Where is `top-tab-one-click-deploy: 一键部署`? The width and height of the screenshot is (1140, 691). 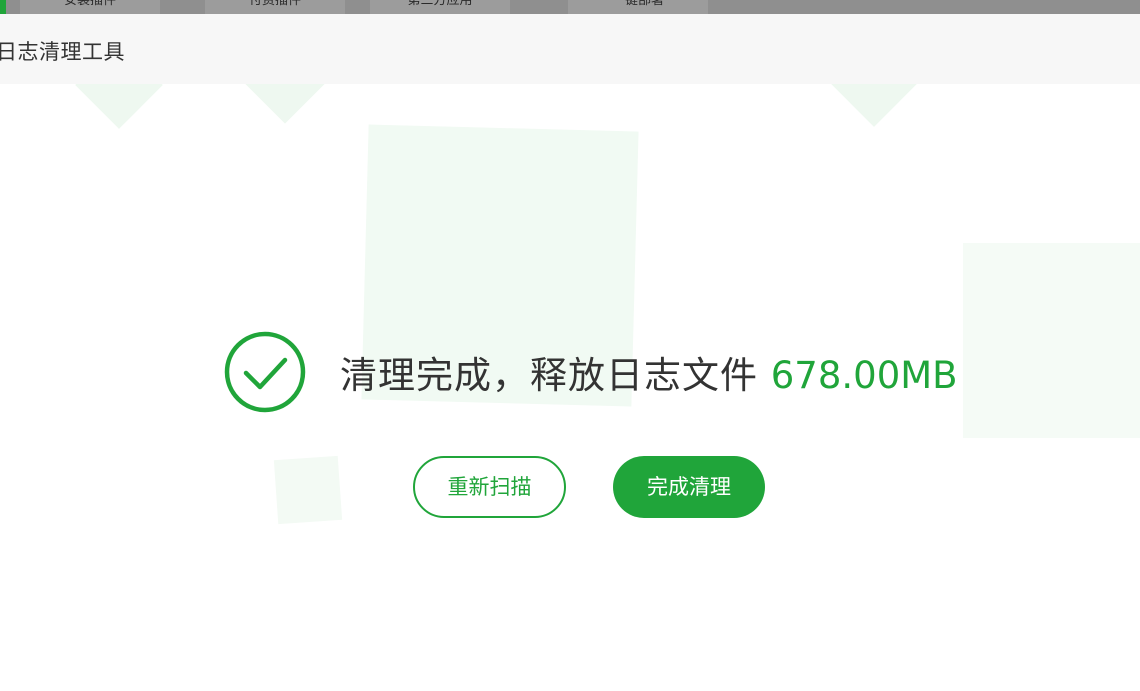 top-tab-one-click-deploy: 一键部署 is located at coordinates (638, 7).